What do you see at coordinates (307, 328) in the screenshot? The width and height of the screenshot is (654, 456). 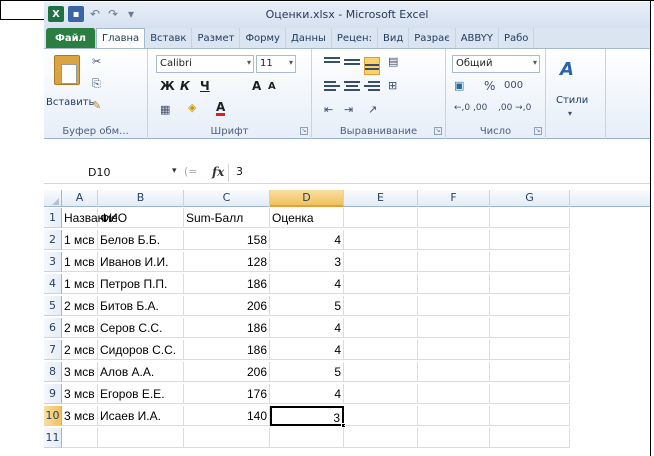 I see `cell-d6: 4` at bounding box center [307, 328].